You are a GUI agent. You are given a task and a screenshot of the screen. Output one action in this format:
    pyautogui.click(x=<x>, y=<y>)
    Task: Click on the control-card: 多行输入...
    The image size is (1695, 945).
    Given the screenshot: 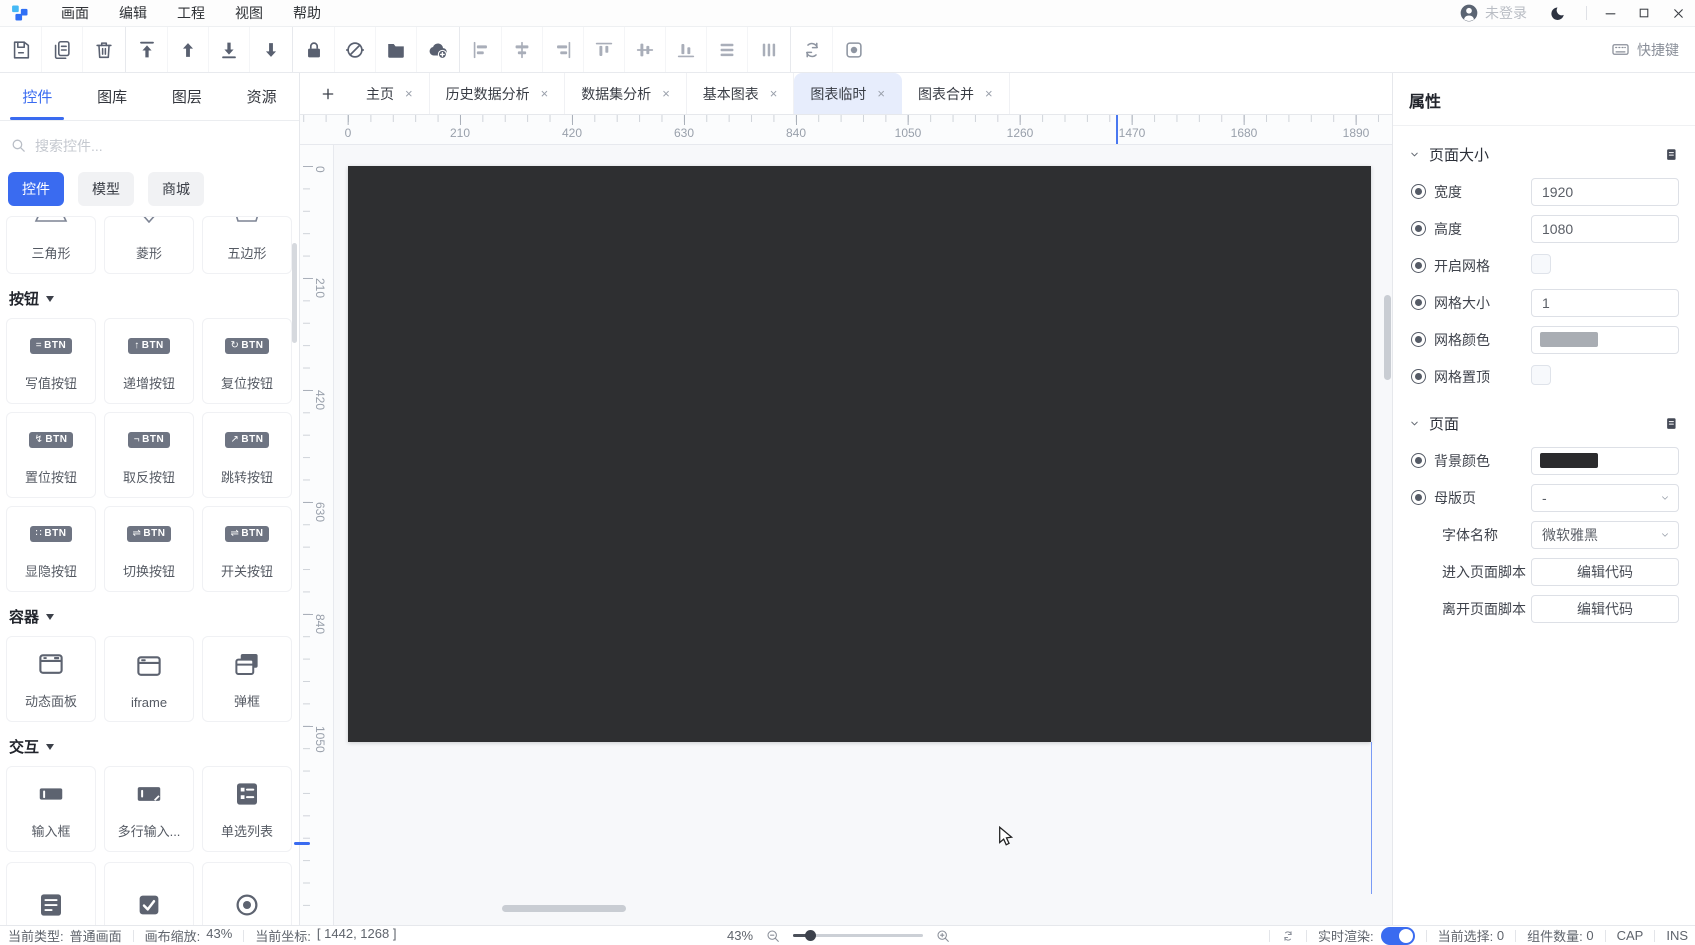 What is the action you would take?
    pyautogui.click(x=149, y=809)
    